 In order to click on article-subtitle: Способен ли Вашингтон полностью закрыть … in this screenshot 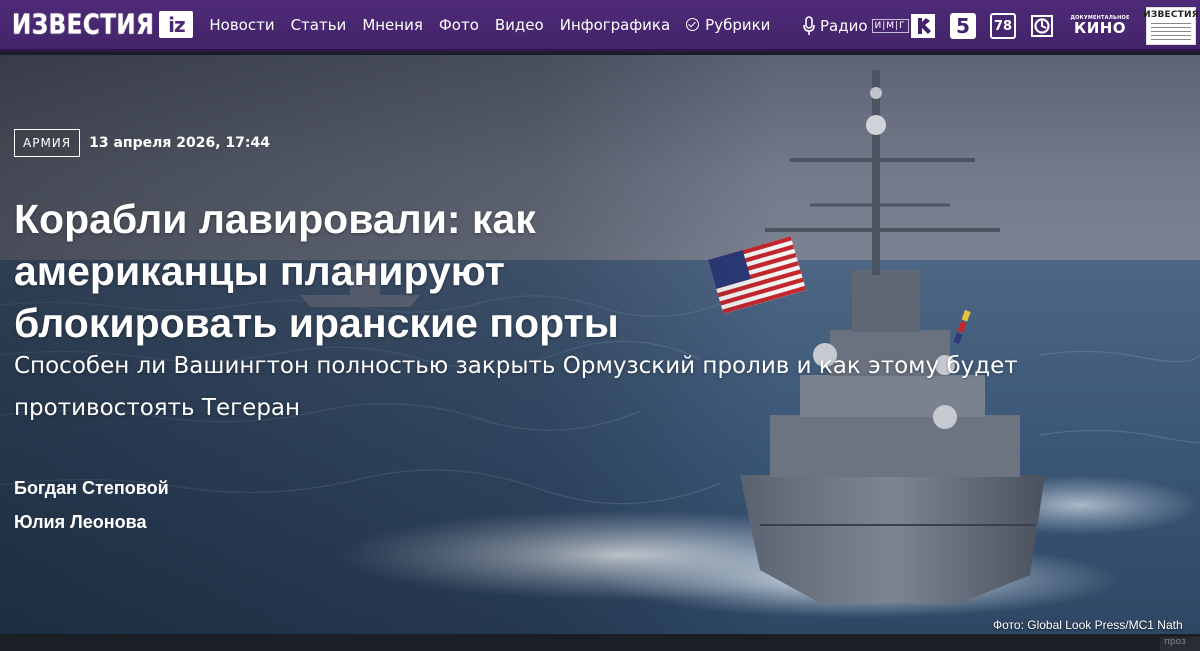, I will do `click(516, 387)`.